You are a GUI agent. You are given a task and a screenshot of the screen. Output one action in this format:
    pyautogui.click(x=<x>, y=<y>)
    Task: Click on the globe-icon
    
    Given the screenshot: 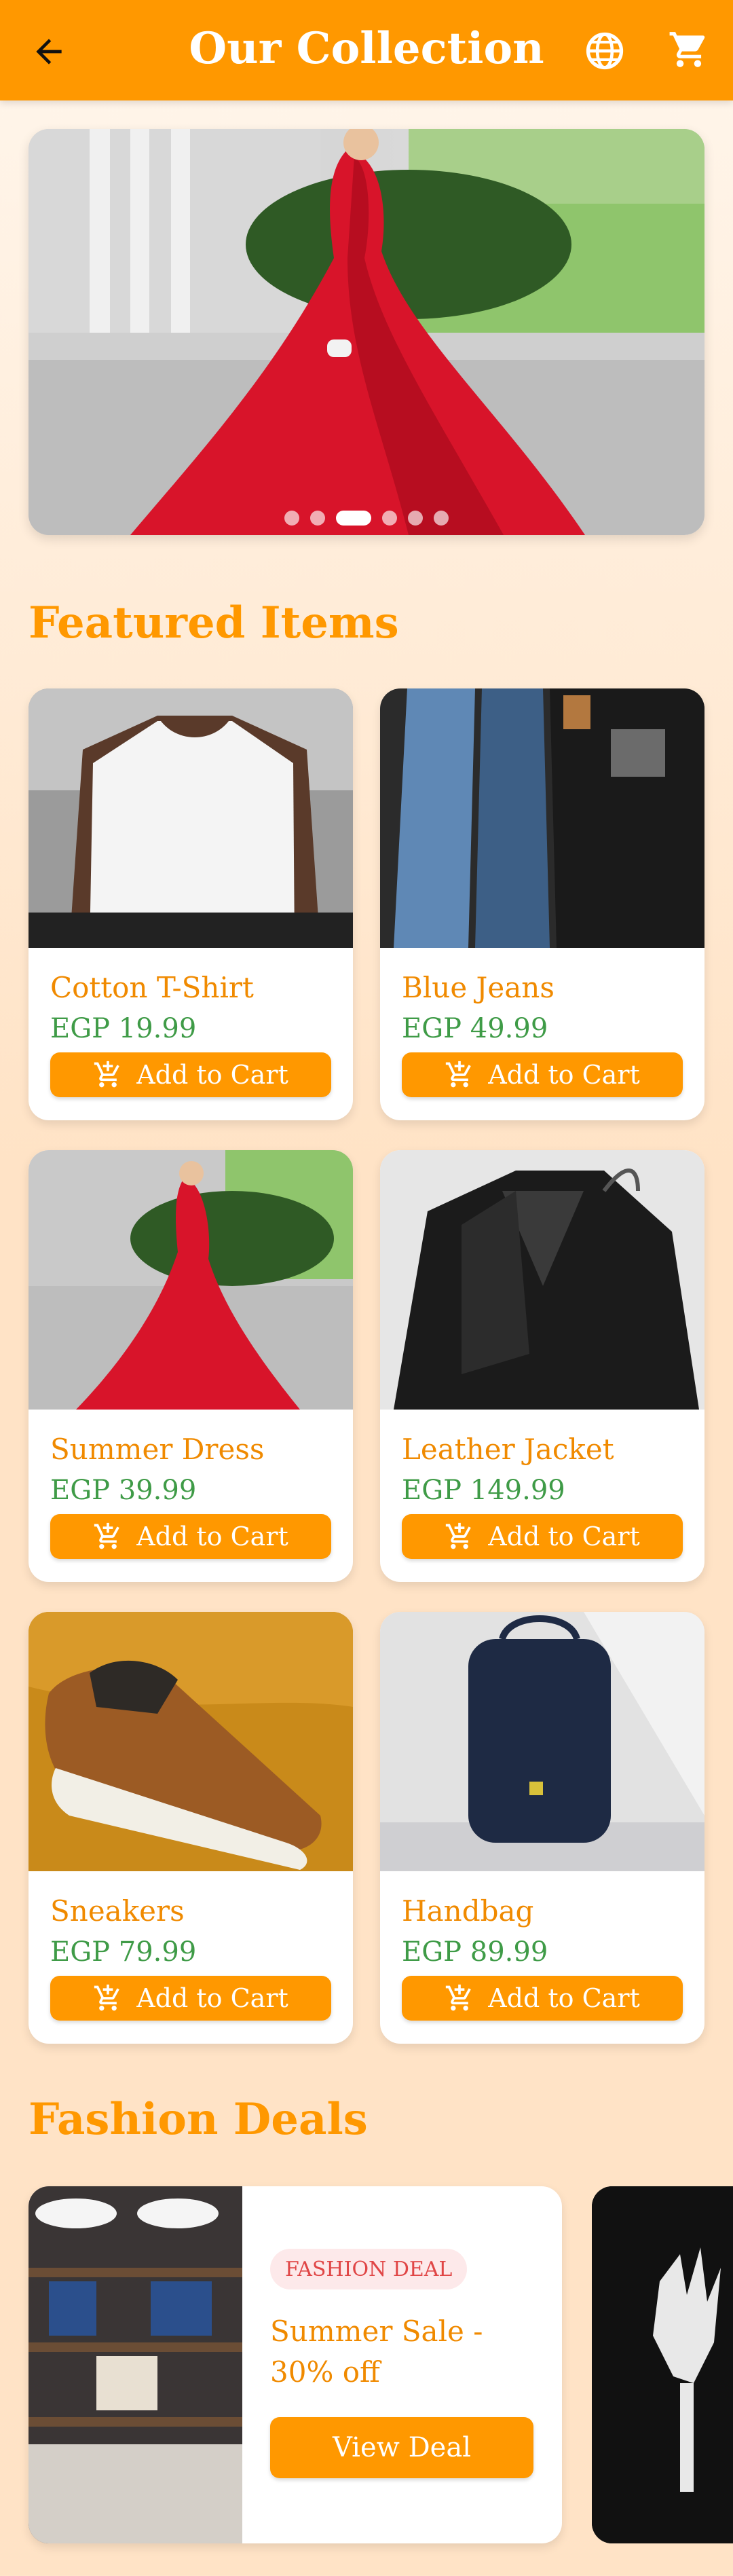 What is the action you would take?
    pyautogui.click(x=605, y=51)
    